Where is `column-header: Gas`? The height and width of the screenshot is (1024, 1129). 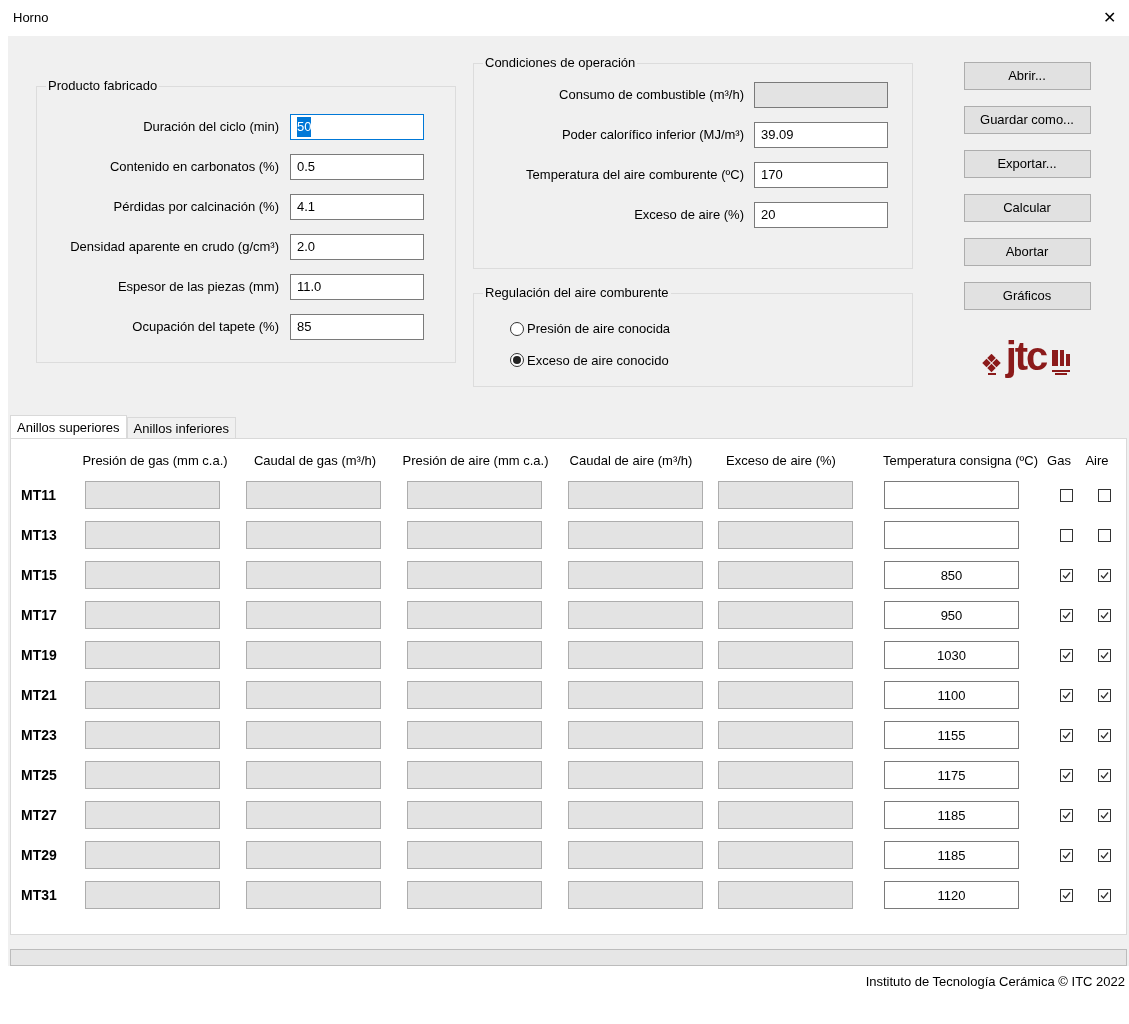 column-header: Gas is located at coordinates (1059, 460).